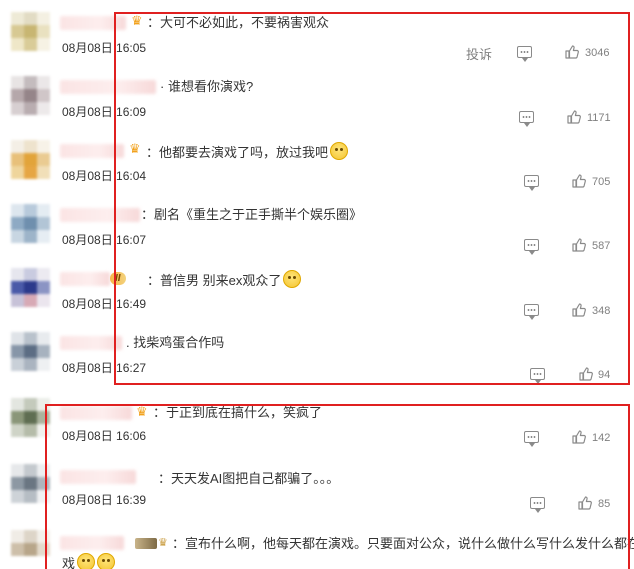 The width and height of the screenshot is (634, 569). What do you see at coordinates (317, 288) in the screenshot?
I see `comment-item: II ：普信男 别来ex观众了 08月08日 16:49 348` at bounding box center [317, 288].